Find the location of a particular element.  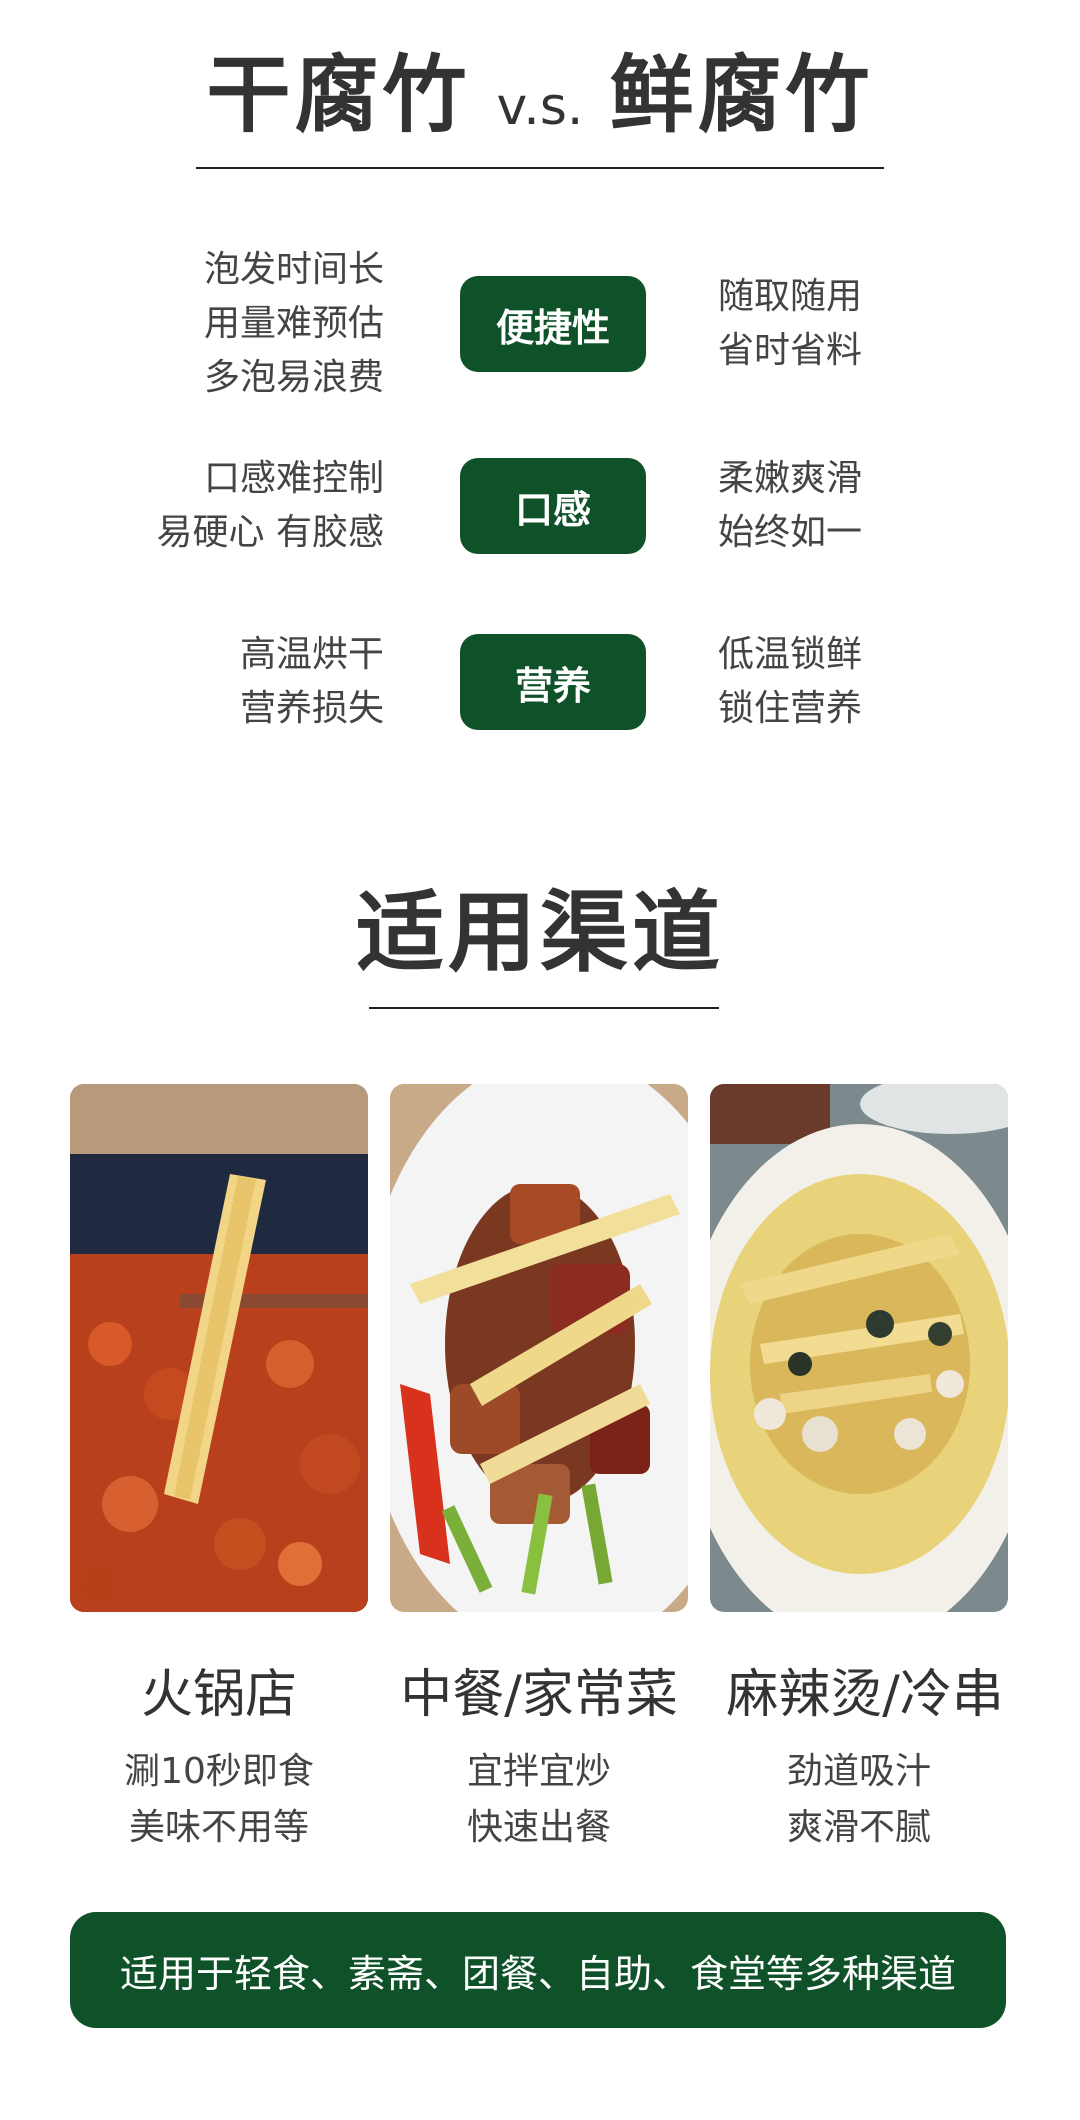

hotpot-photo is located at coordinates (219, 1348).